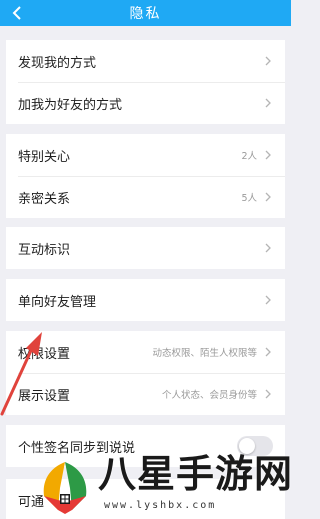  Describe the element at coordinates (65, 488) in the screenshot. I see `watermark-logo-icon` at that location.